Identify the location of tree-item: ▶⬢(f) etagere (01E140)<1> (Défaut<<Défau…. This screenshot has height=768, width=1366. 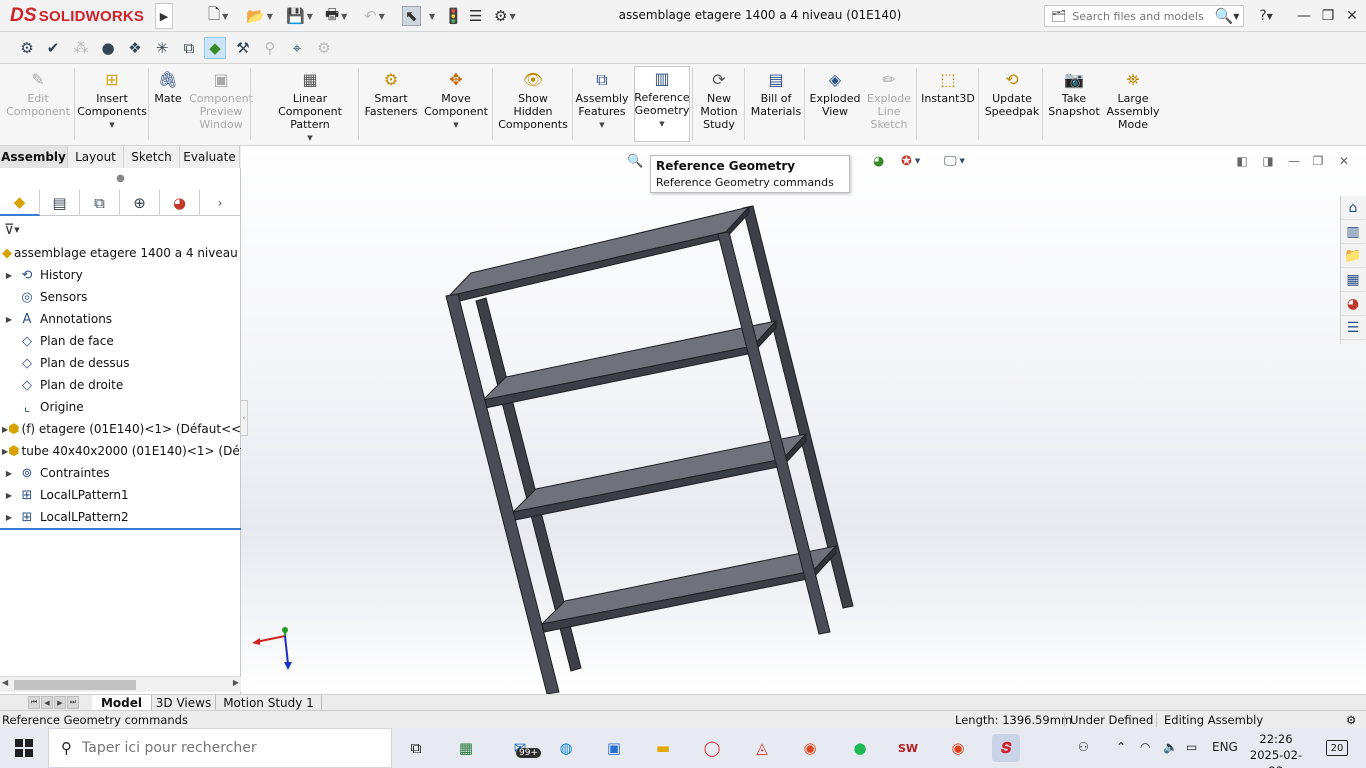
(120, 429).